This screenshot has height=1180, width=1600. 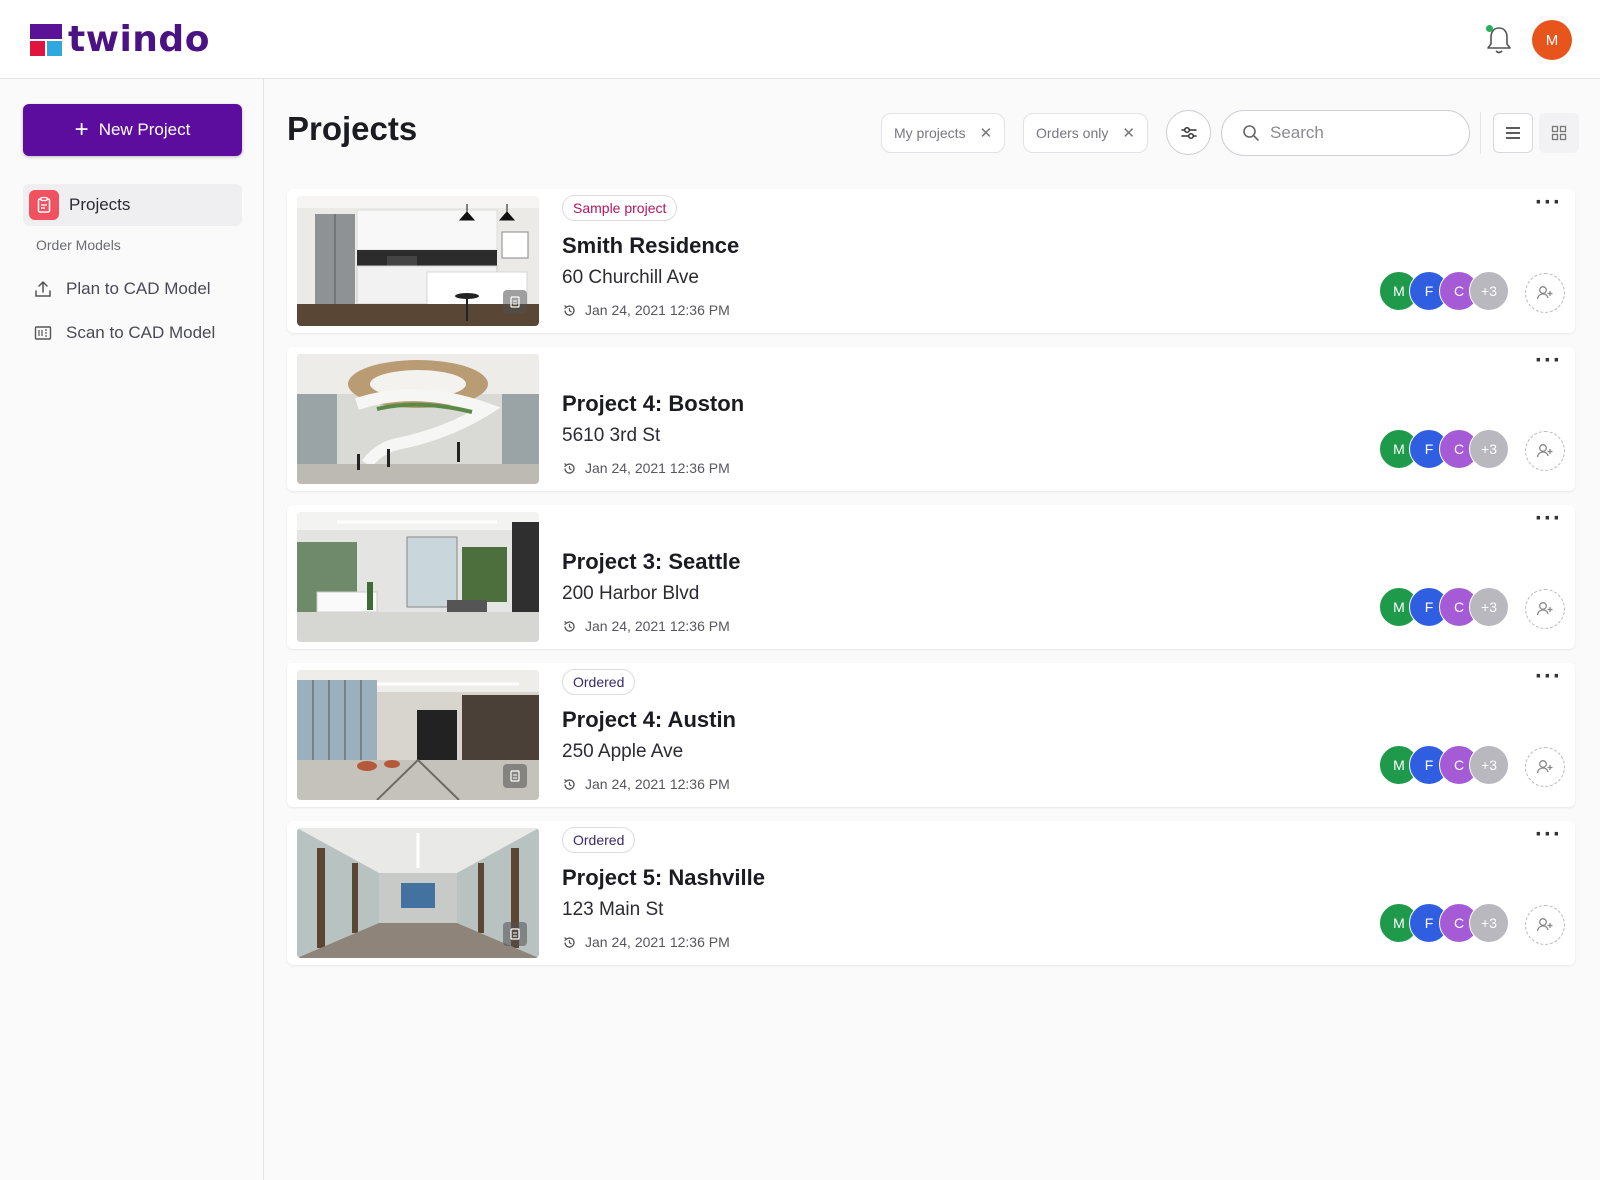 What do you see at coordinates (1480, 133) in the screenshot?
I see `toolbar-divider` at bounding box center [1480, 133].